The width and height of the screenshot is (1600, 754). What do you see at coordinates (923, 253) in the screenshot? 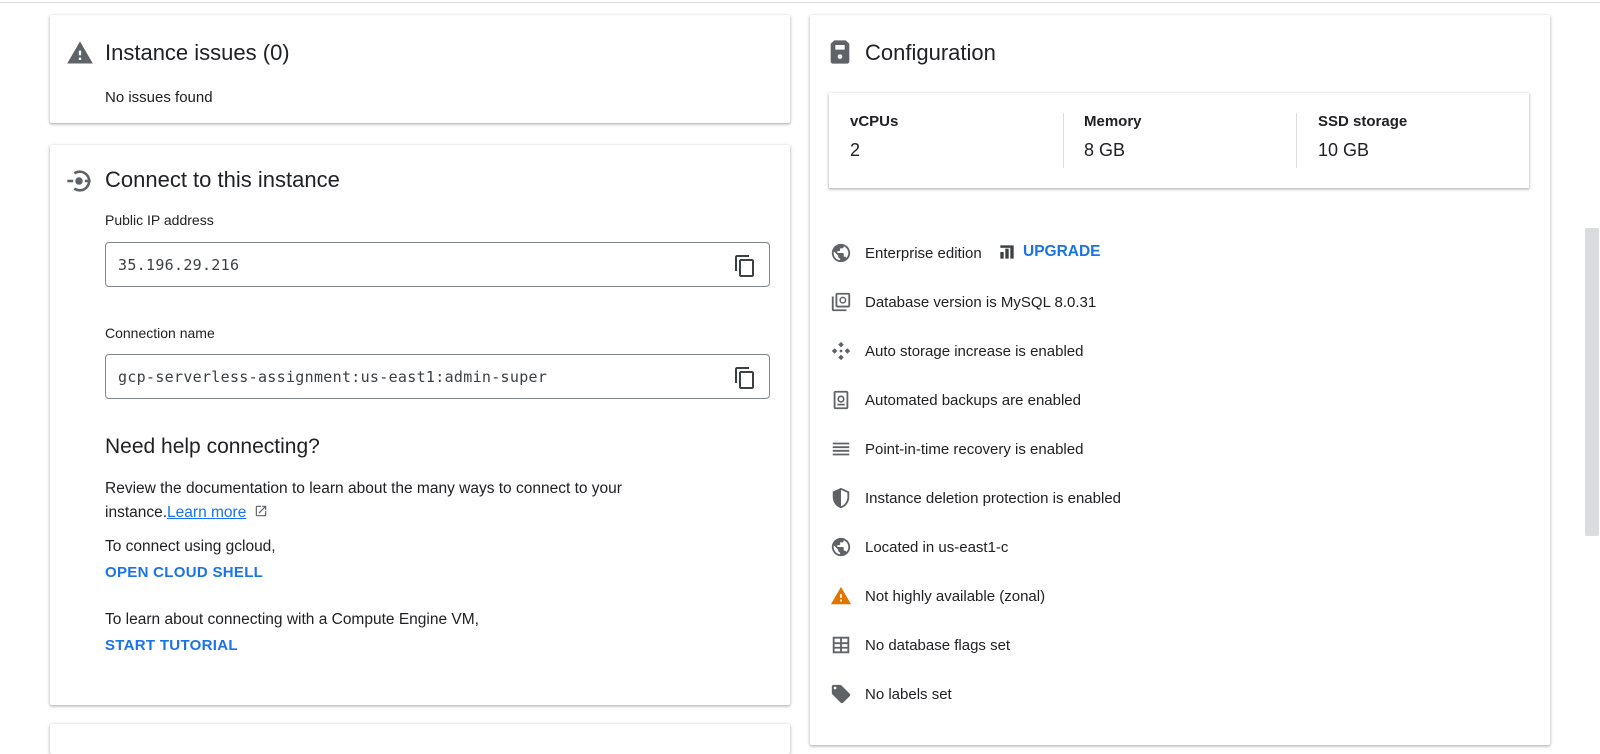
I see `config-row-text: Enterprise edition` at bounding box center [923, 253].